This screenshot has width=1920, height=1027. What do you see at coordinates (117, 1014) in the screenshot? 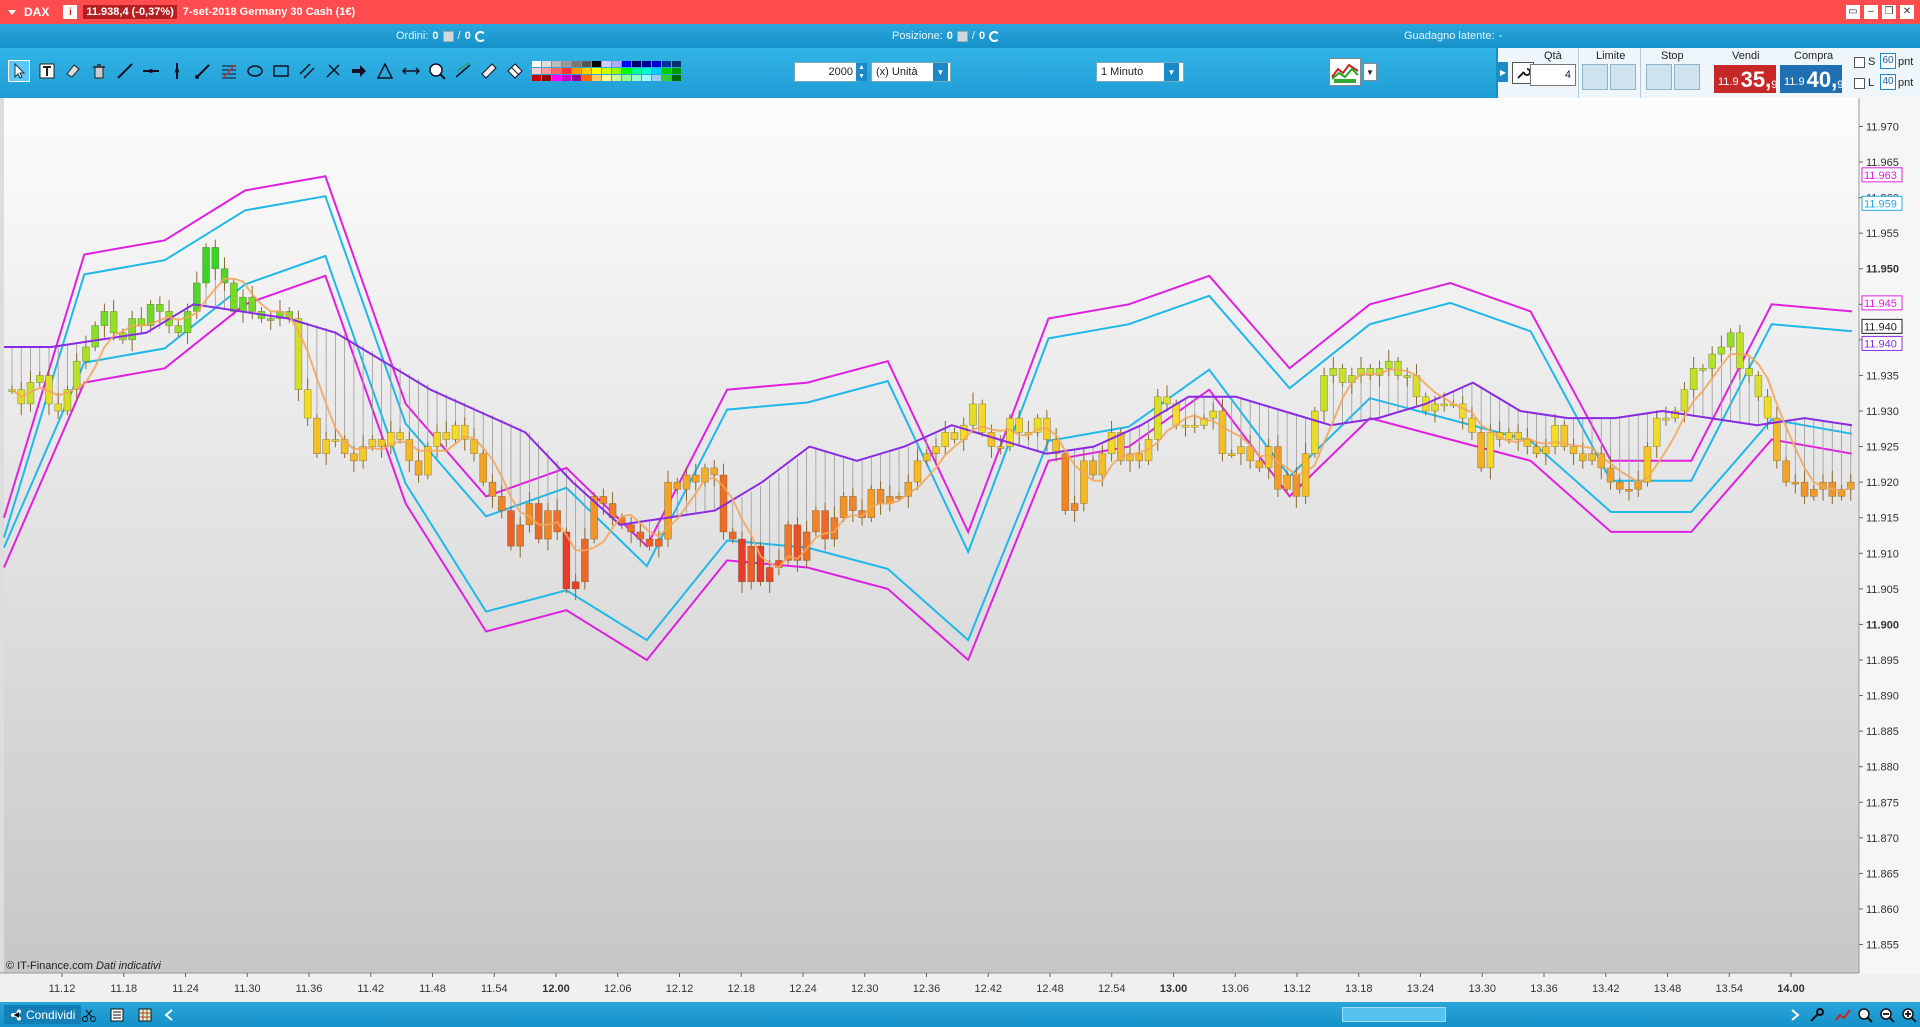
I see `list-icon` at bounding box center [117, 1014].